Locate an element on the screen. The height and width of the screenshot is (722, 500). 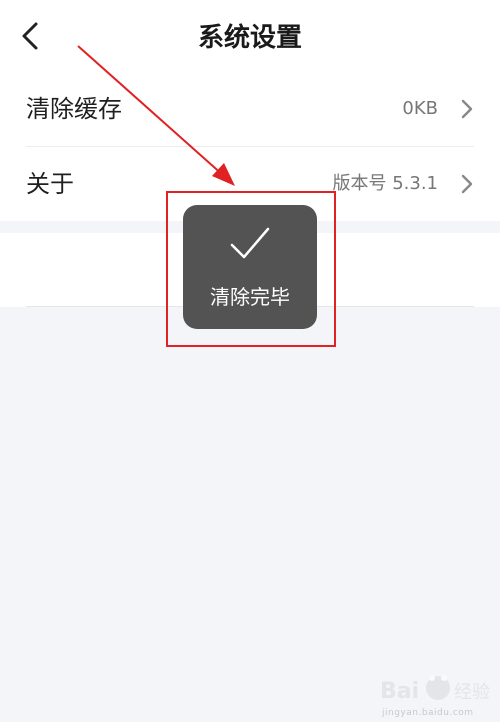
watermark-url: jingyan.baidu.com is located at coordinates (428, 713).